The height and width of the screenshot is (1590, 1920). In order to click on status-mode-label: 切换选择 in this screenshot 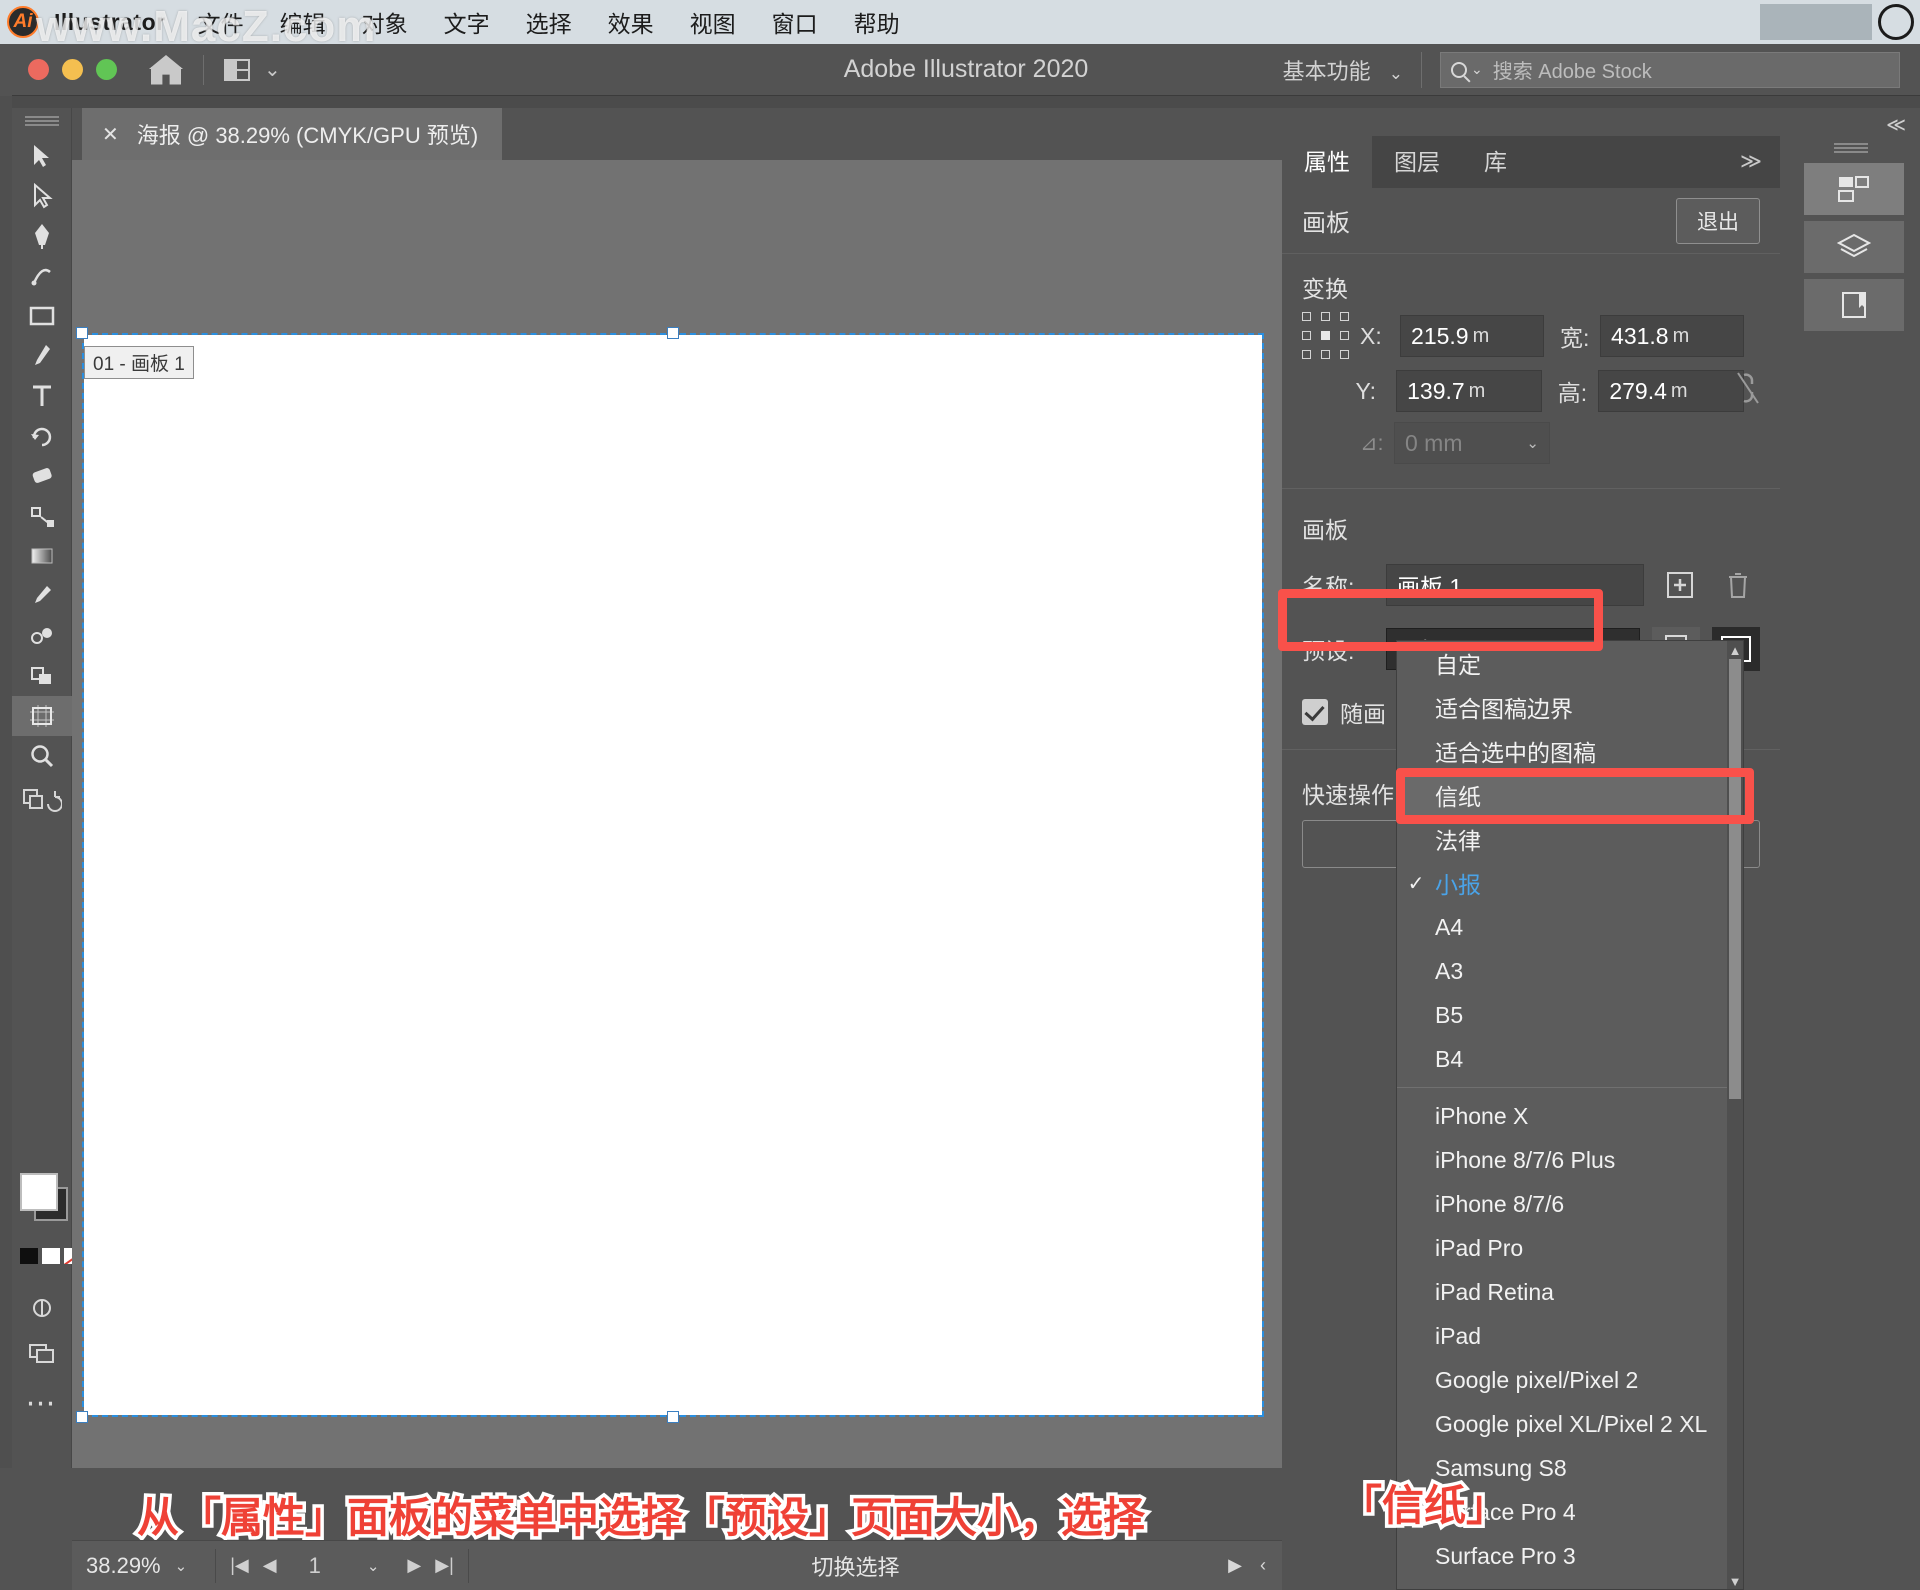, I will do `click(855, 1566)`.